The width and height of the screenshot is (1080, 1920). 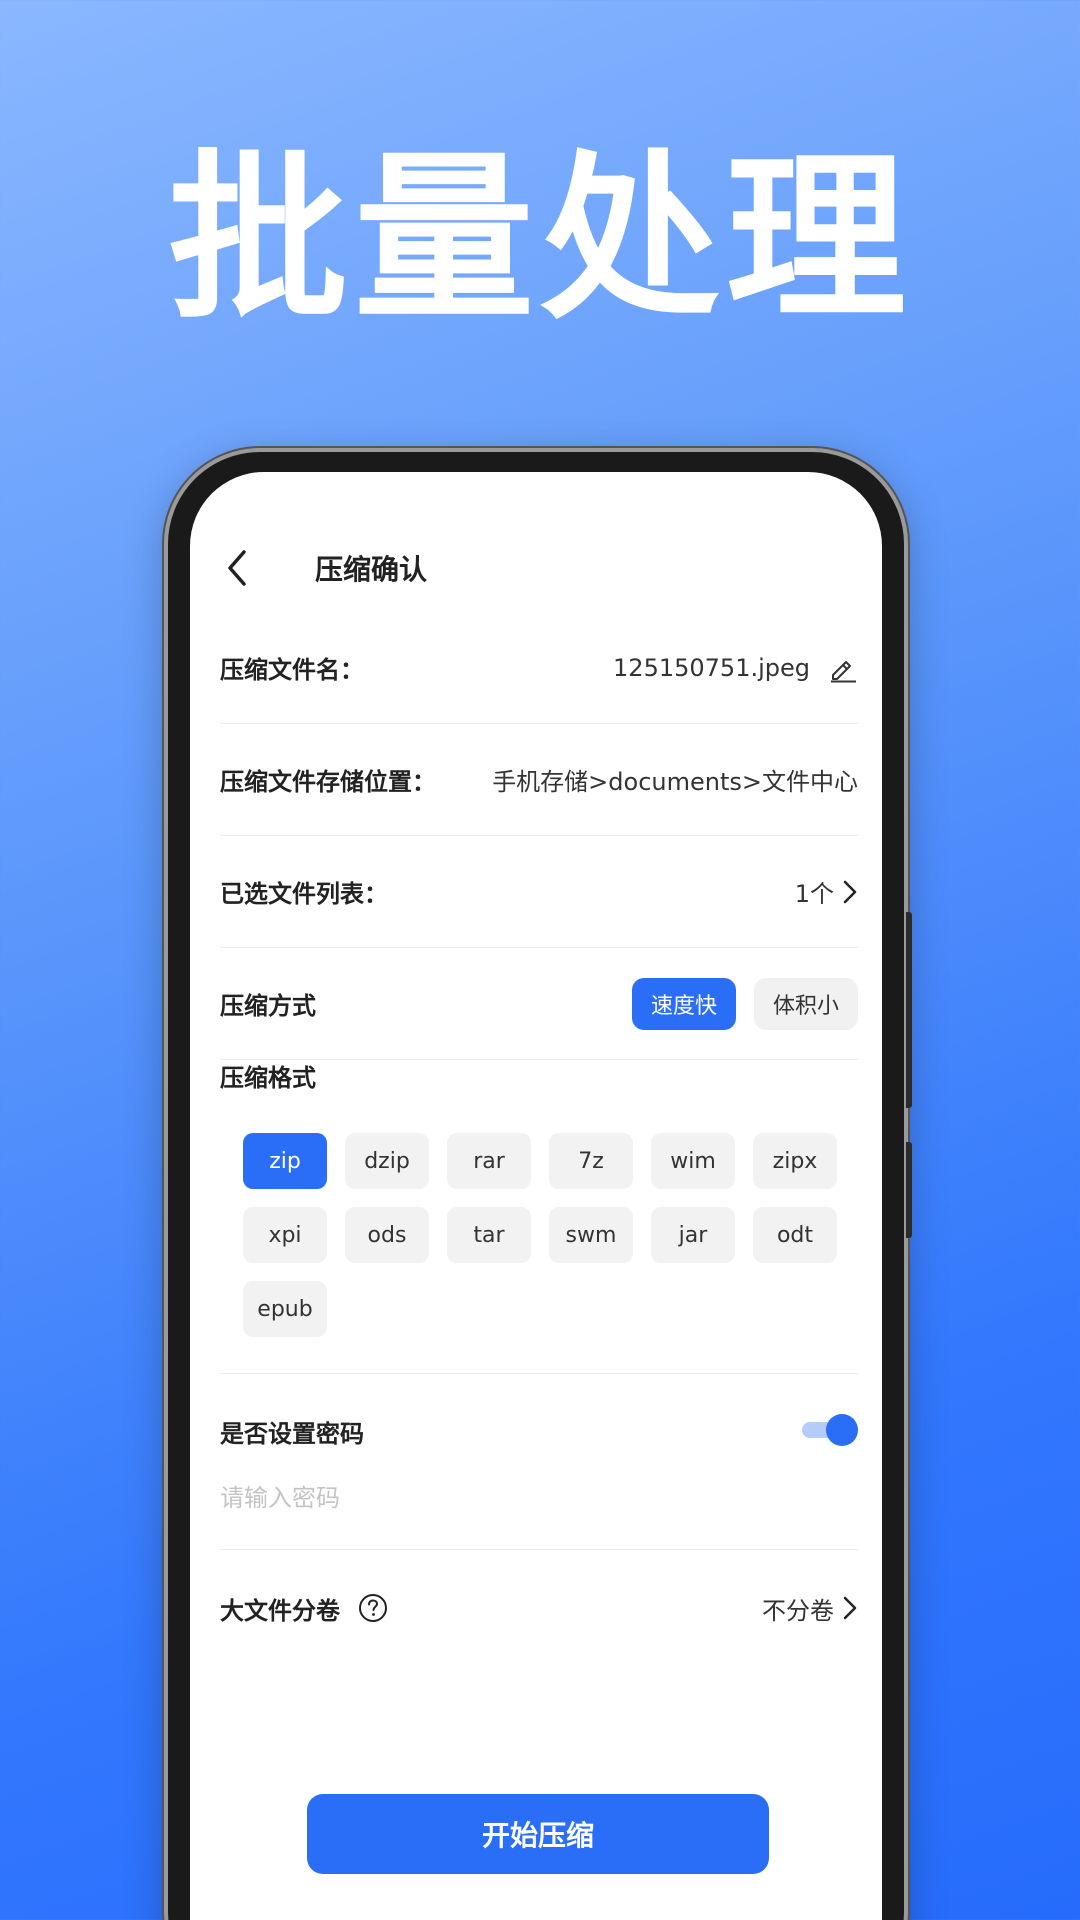 What do you see at coordinates (806, 1003) in the screenshot?
I see `method-option-small: 体积小` at bounding box center [806, 1003].